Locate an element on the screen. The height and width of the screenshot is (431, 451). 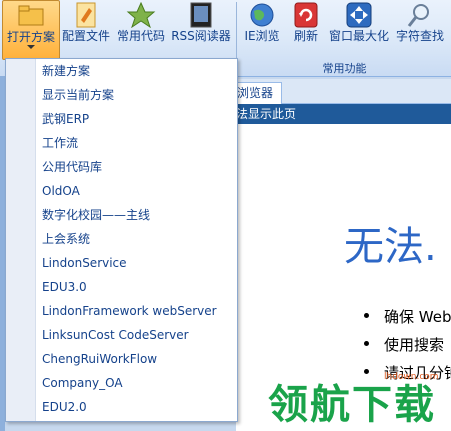
maximize-window-label: 窗口最大化 is located at coordinates (358, 36).